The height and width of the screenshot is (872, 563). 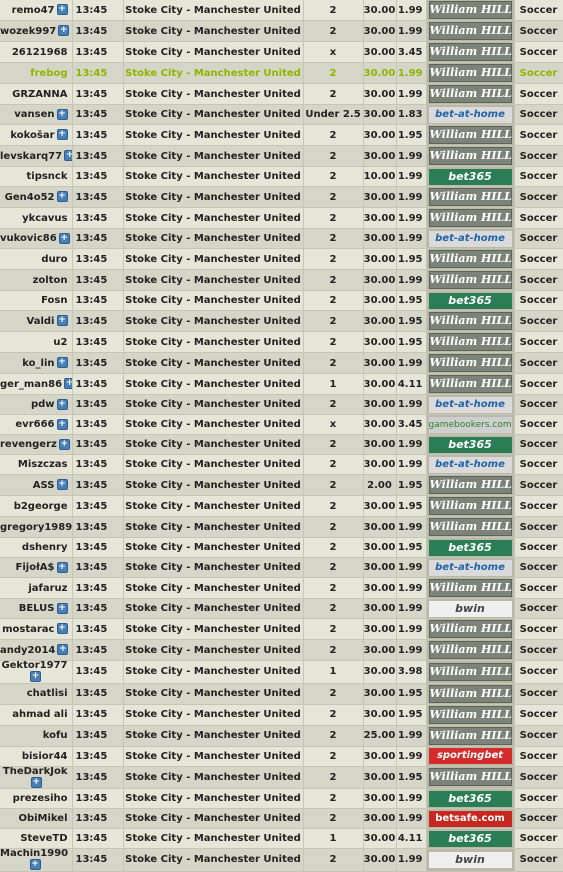 I want to click on username-cell: gregory1989, so click(x=36, y=527).